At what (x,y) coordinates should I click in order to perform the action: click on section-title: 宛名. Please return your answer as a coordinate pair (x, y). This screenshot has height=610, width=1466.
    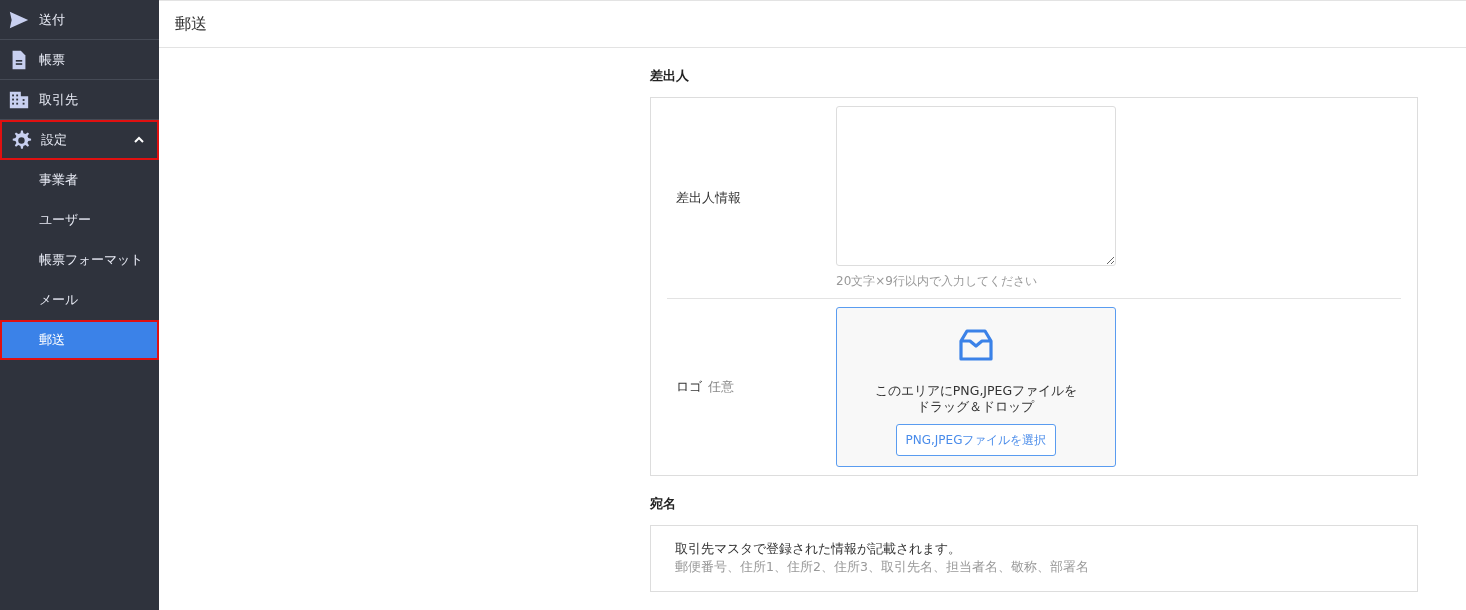
    Looking at the image, I should click on (663, 504).